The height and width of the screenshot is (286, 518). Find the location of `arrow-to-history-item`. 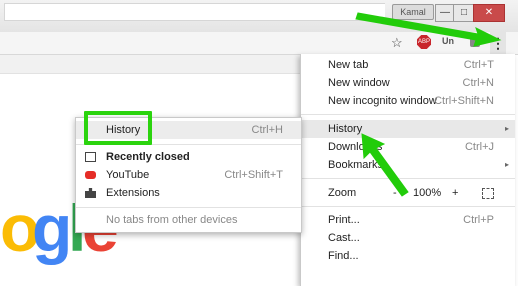

arrow-to-history-item is located at coordinates (385, 165).